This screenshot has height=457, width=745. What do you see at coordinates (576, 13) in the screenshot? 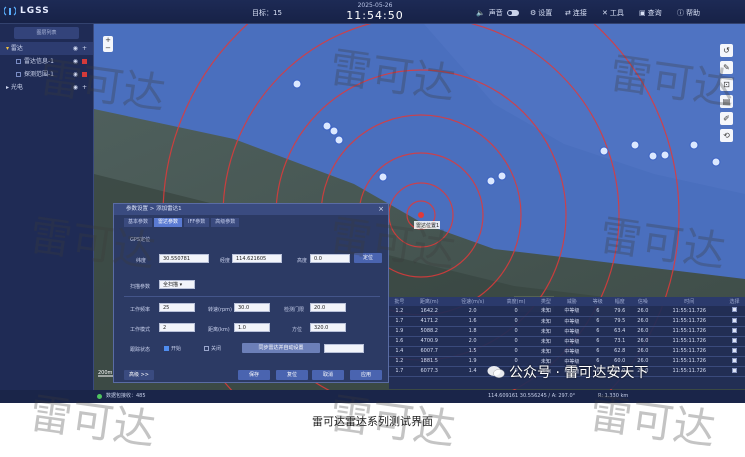
I see `menu-connect: ⇄ 连接` at bounding box center [576, 13].